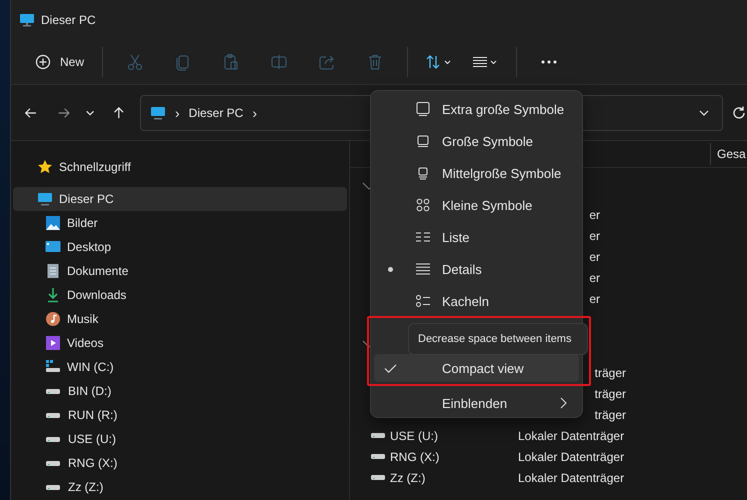 The image size is (747, 500). What do you see at coordinates (216, 113) in the screenshot?
I see `breadcrumb: Dieser PC` at bounding box center [216, 113].